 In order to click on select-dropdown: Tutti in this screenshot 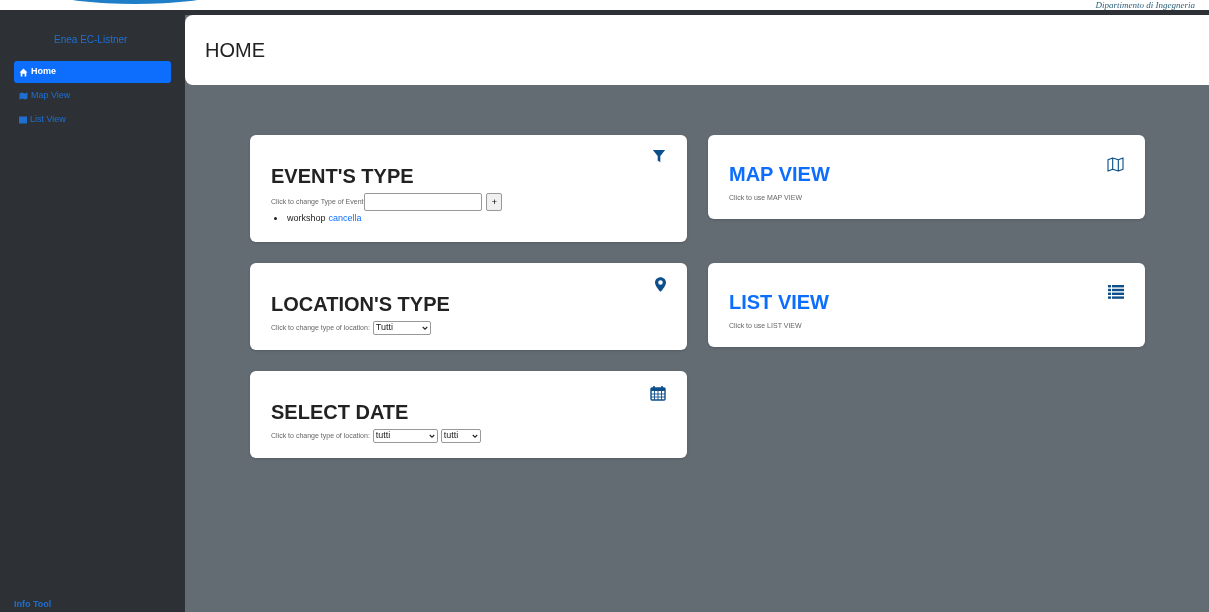, I will do `click(401, 328)`.